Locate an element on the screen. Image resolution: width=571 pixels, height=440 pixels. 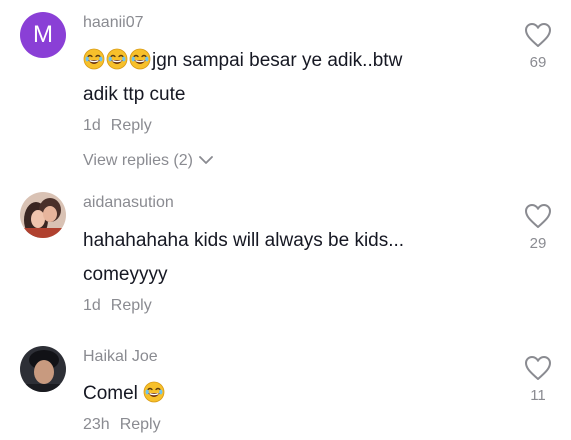
comment-text-line1: jgn sampai besar ye adik..btw is located at coordinates (277, 60).